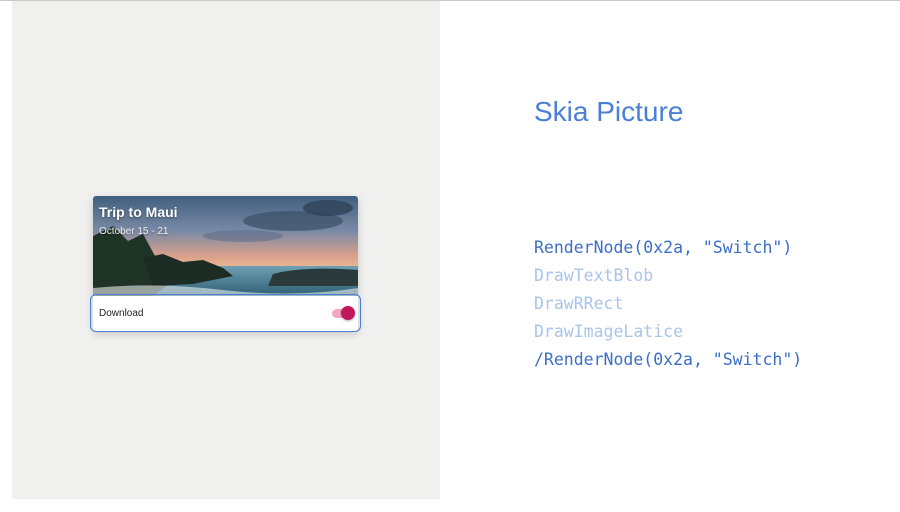 Image resolution: width=900 pixels, height=512 pixels. Describe the element at coordinates (121, 313) in the screenshot. I see `download-label: Download` at that location.